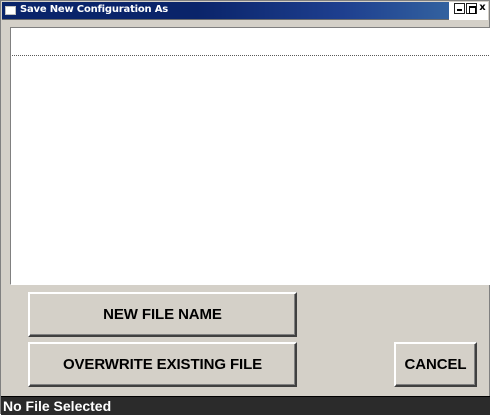  I want to click on status-bar: No File Selected, so click(245, 405).